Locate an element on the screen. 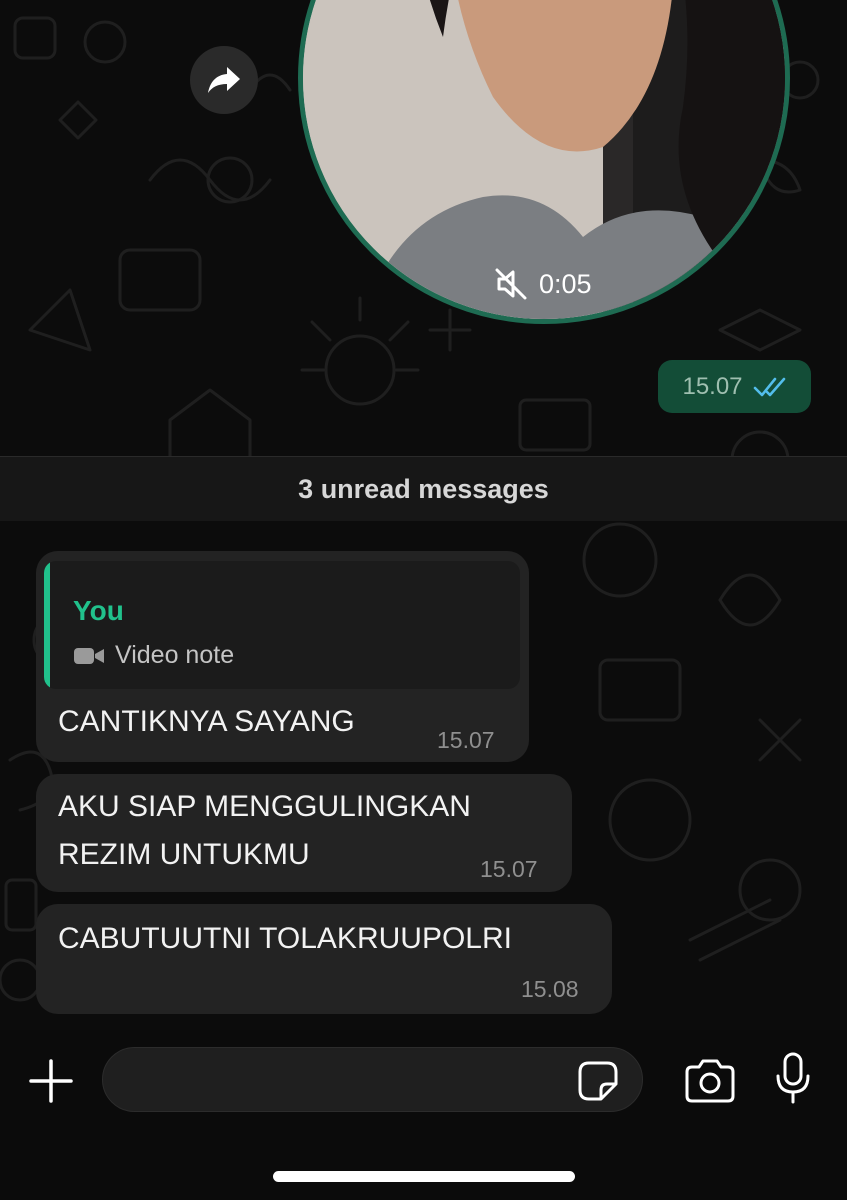  unread-label: 3 unread messages is located at coordinates (423, 488).